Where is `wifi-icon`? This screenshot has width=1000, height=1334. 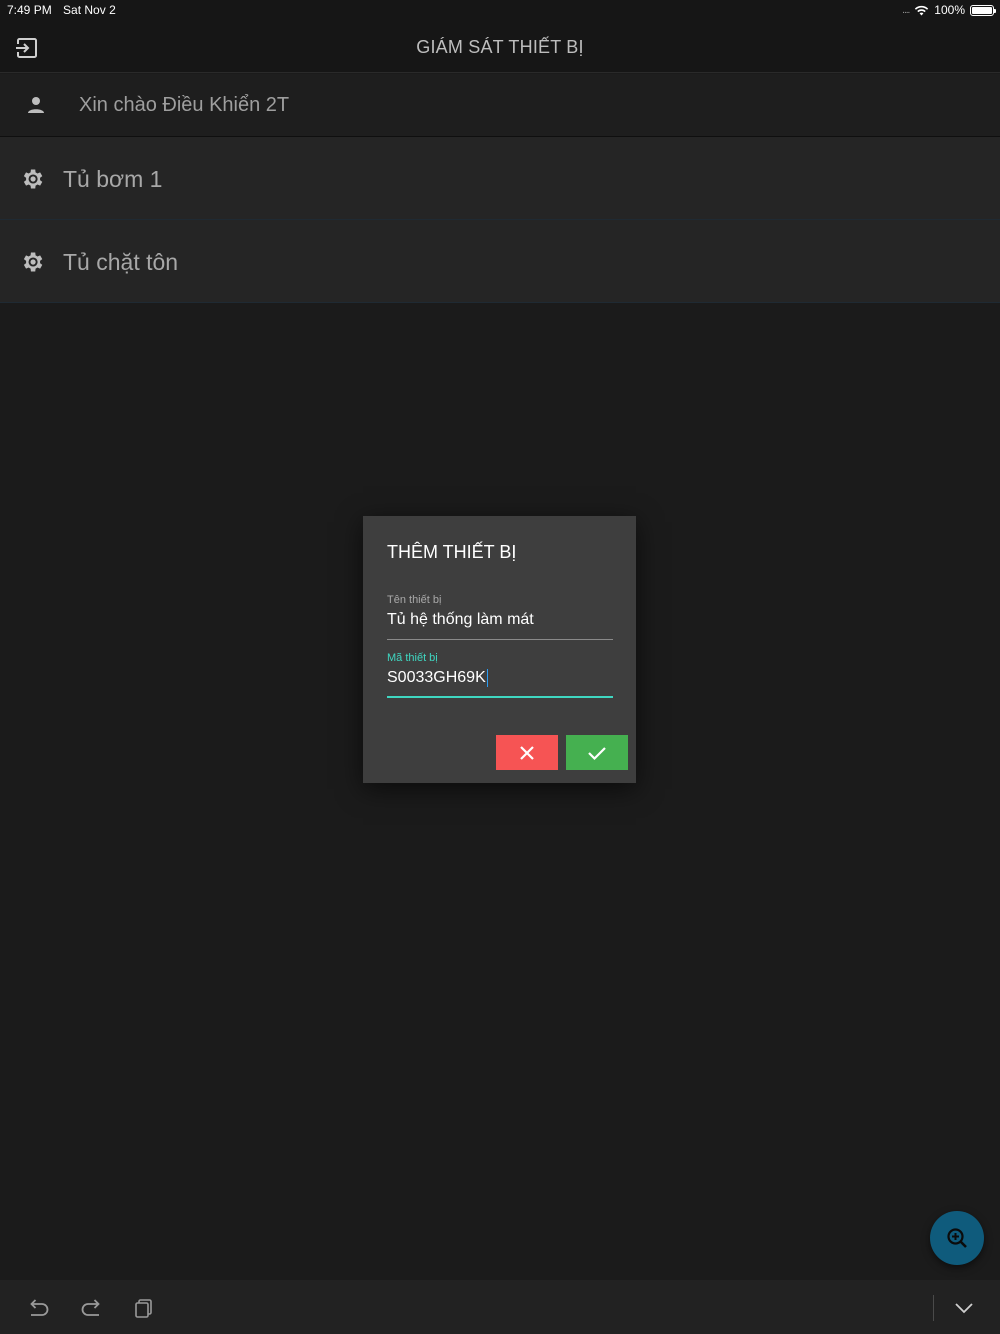
wifi-icon is located at coordinates (922, 10).